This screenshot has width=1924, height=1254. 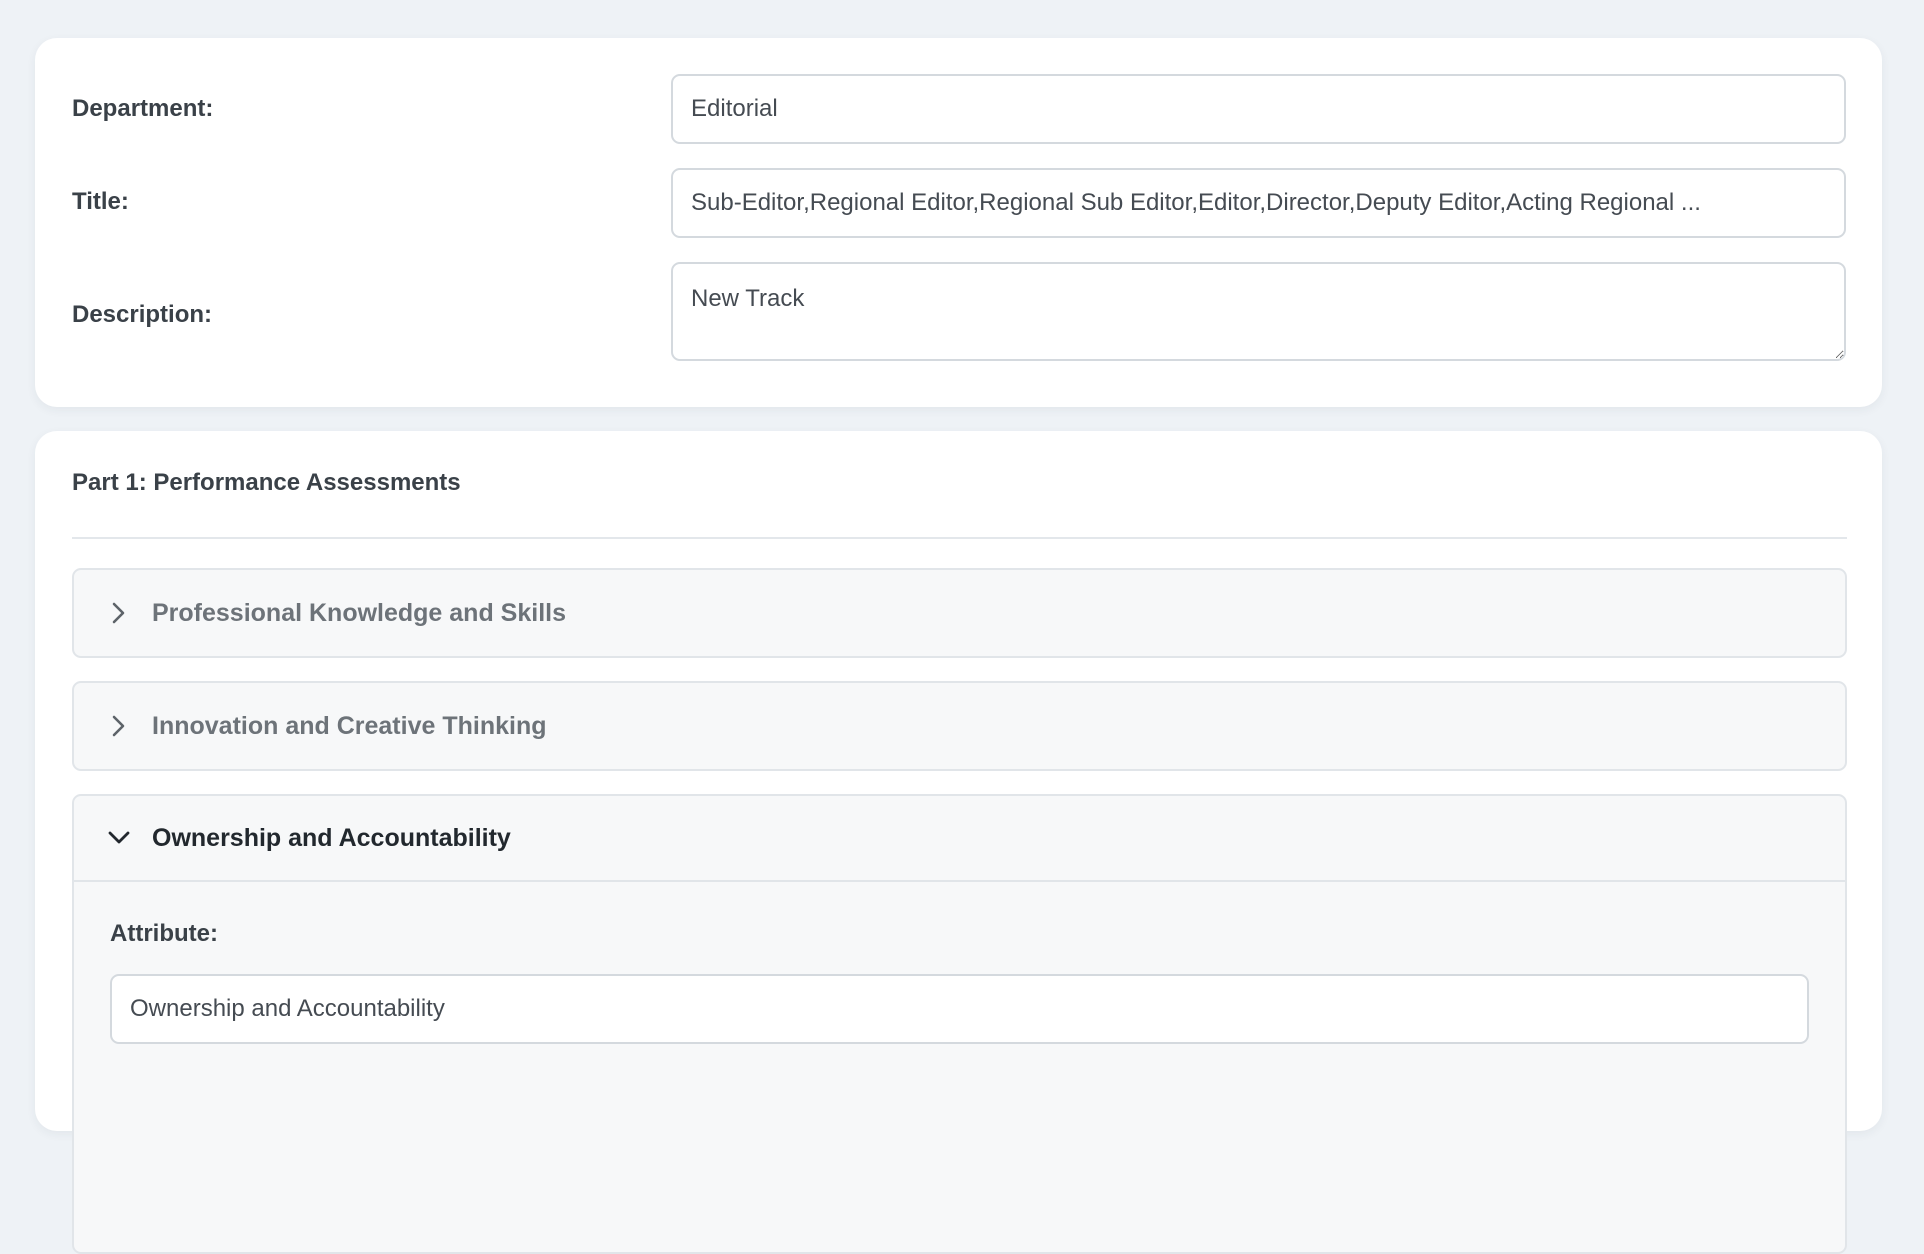 I want to click on title-label: Title:, so click(x=100, y=201).